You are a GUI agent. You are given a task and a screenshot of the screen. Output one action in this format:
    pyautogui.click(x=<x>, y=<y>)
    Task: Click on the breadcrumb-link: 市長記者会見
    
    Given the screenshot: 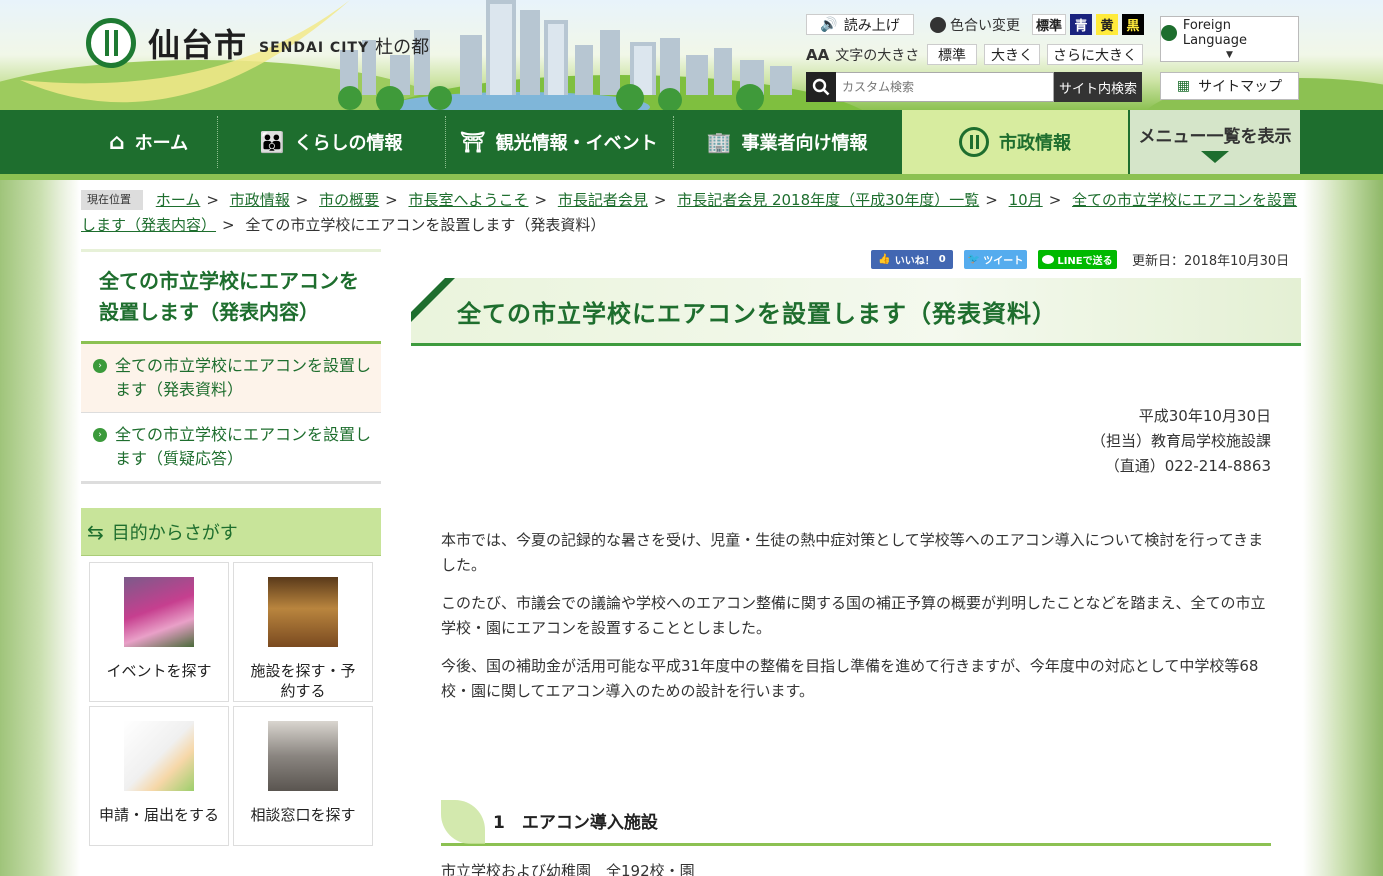 What is the action you would take?
    pyautogui.click(x=603, y=200)
    